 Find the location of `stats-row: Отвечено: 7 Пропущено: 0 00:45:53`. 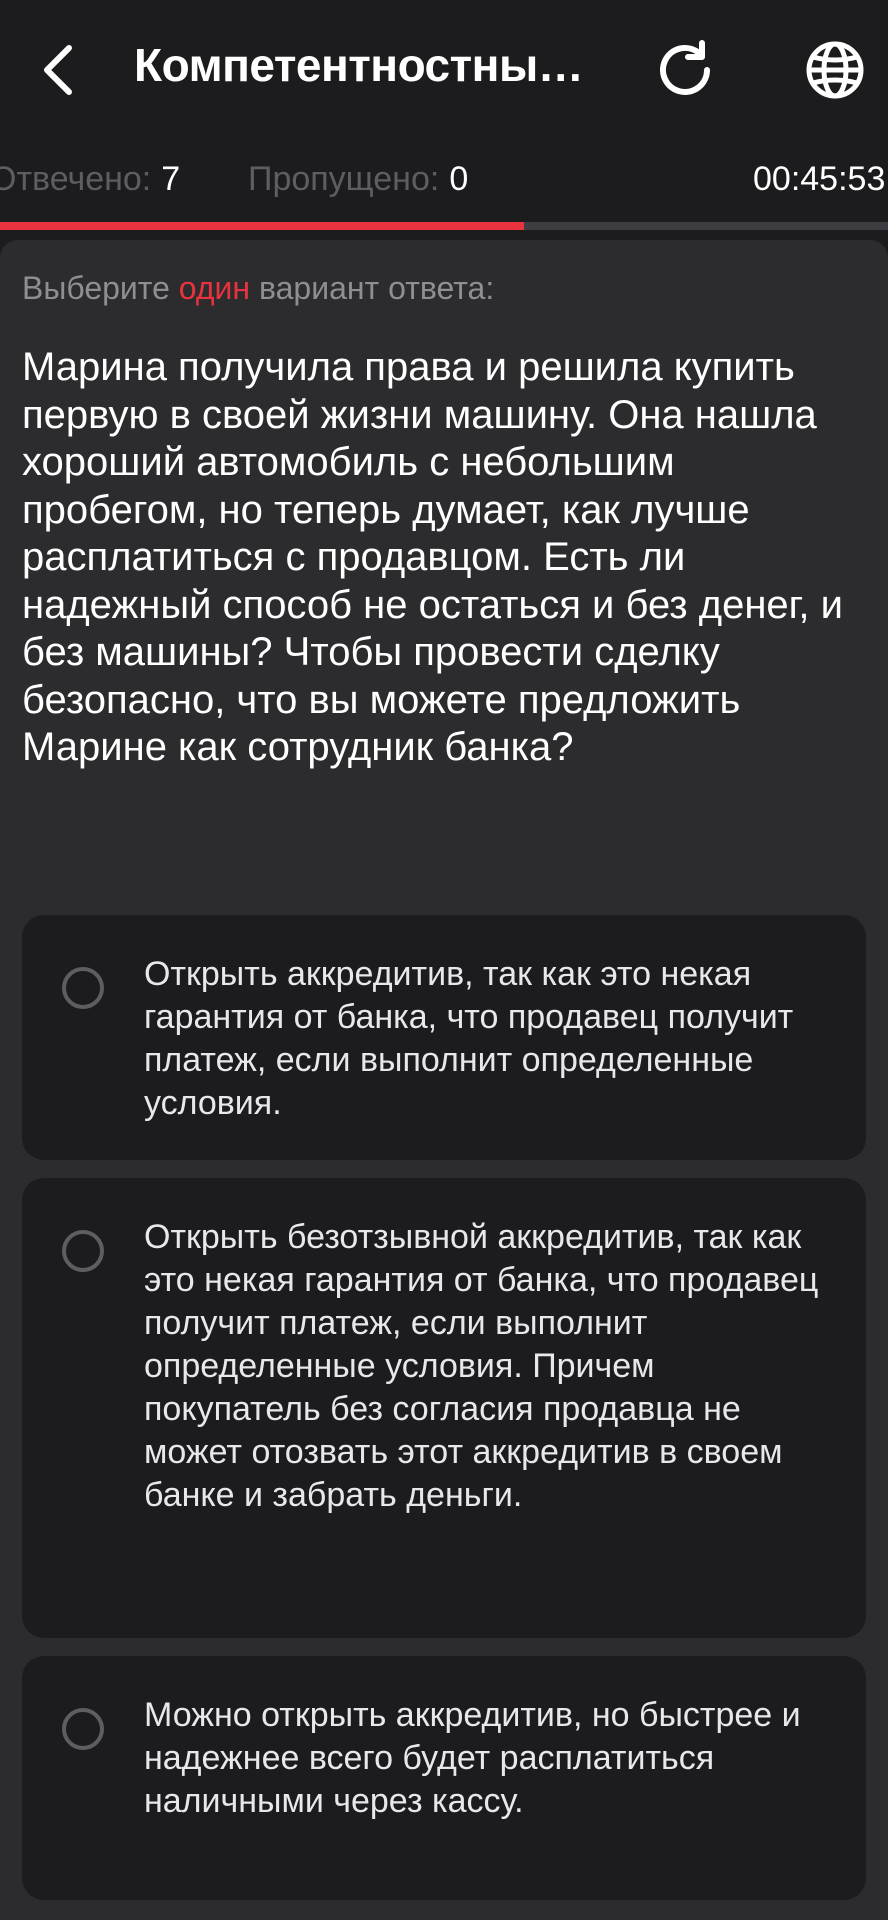

stats-row: Отвечено: 7 Пропущено: 0 00:45:53 is located at coordinates (444, 185).